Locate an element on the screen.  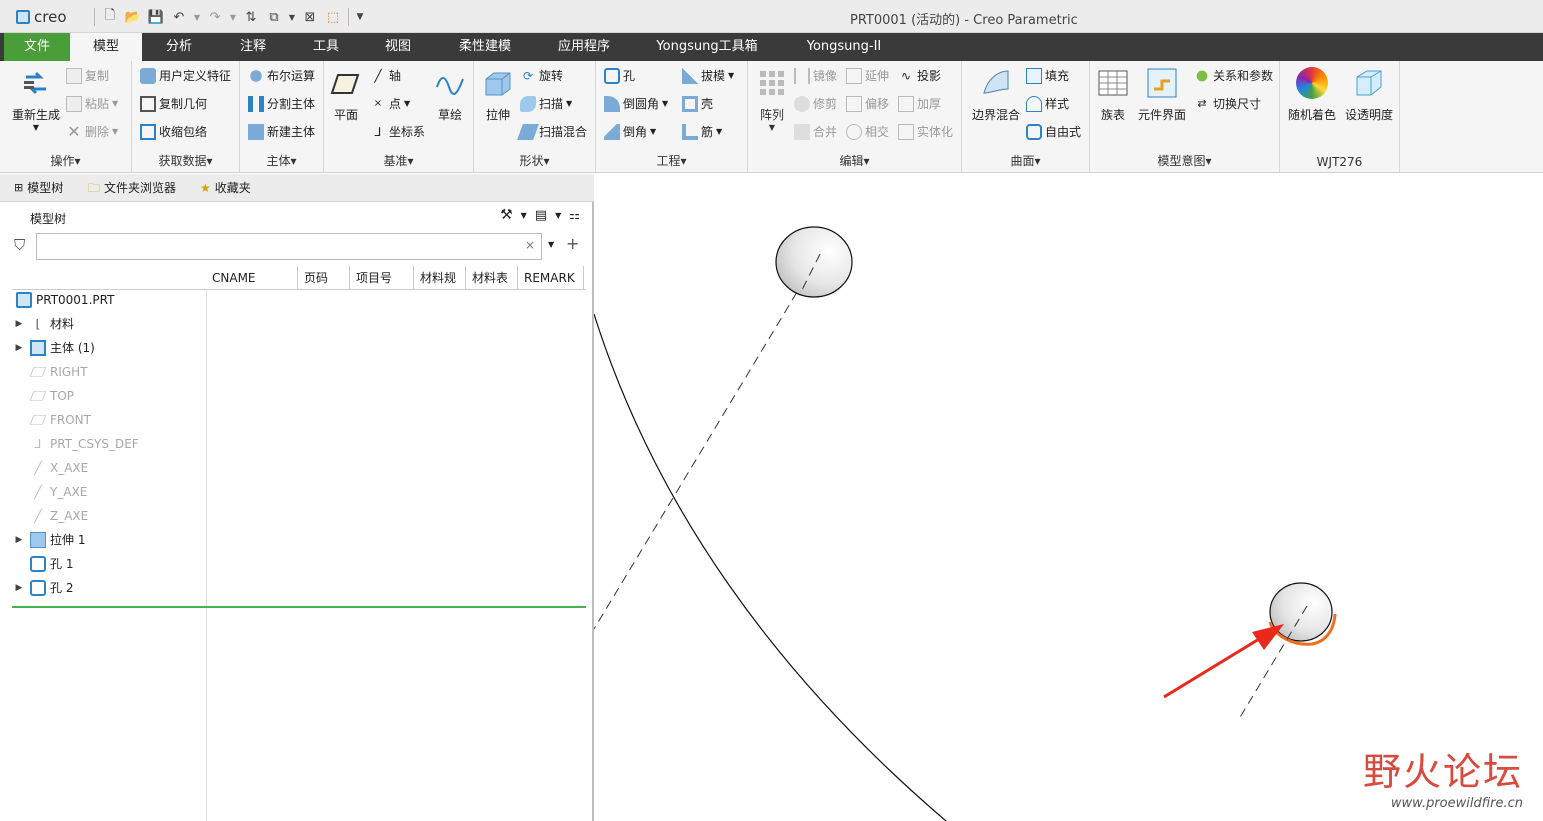
udf-button: 用户定义特征 is located at coordinates (185, 76).